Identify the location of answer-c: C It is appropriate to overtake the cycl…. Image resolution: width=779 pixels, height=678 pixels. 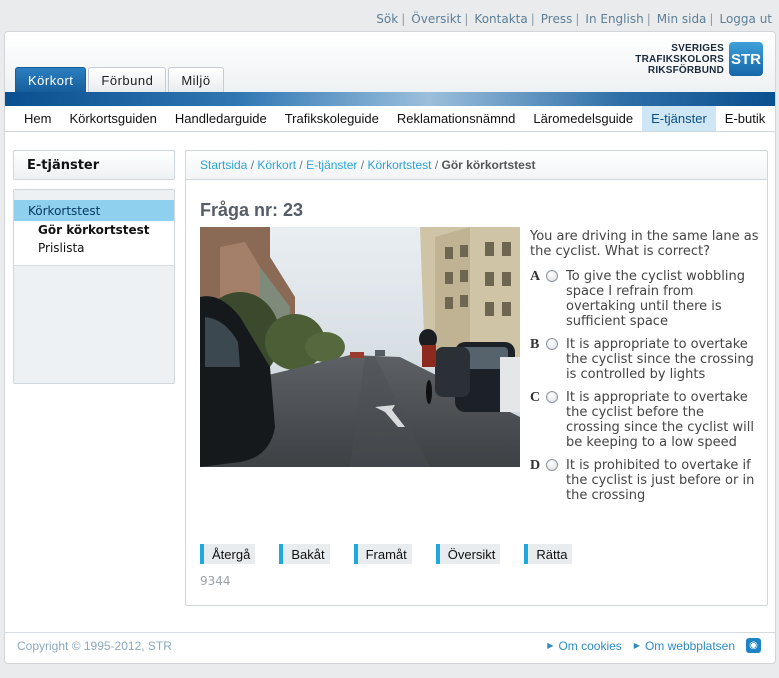
(642, 420).